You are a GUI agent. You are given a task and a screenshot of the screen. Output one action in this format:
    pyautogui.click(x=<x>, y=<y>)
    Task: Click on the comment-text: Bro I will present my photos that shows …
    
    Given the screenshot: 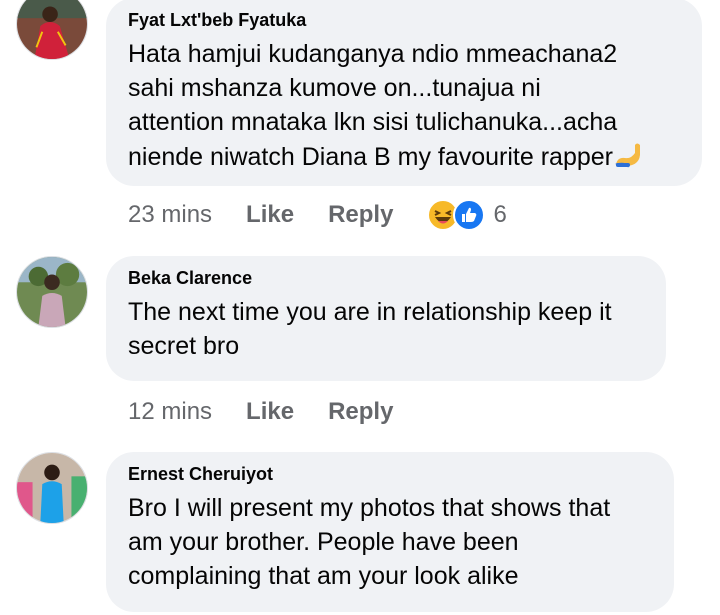 What is the action you would take?
    pyautogui.click(x=369, y=542)
    